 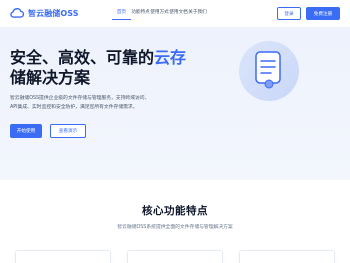 What do you see at coordinates (178, 14) in the screenshot?
I see `nav-item-docs: 使用文档` at bounding box center [178, 14].